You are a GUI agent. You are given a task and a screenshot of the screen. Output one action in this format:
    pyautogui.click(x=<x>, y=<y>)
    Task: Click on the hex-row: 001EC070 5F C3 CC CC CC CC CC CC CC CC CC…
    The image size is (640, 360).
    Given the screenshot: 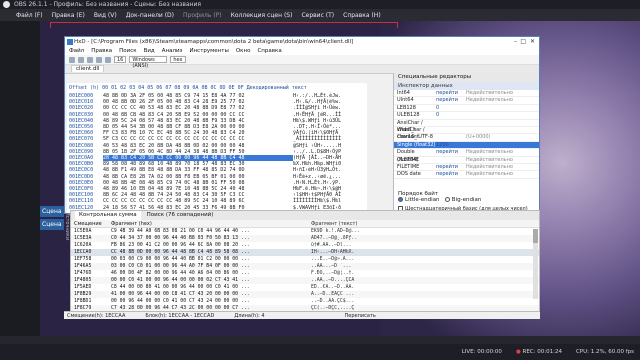 What is the action you would take?
    pyautogui.click(x=205, y=139)
    